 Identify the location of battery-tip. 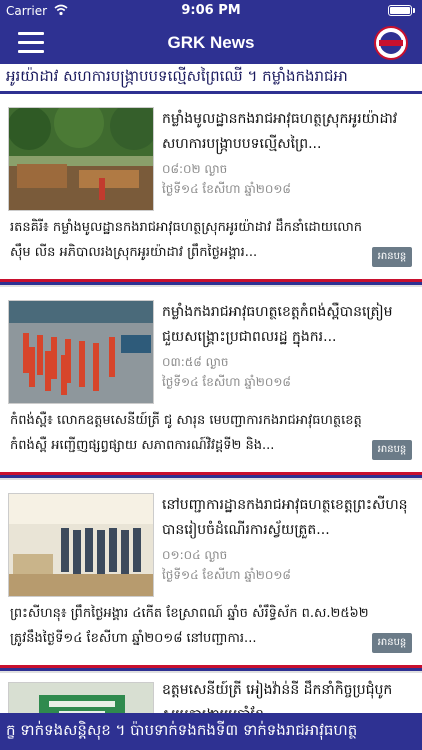
(414, 10).